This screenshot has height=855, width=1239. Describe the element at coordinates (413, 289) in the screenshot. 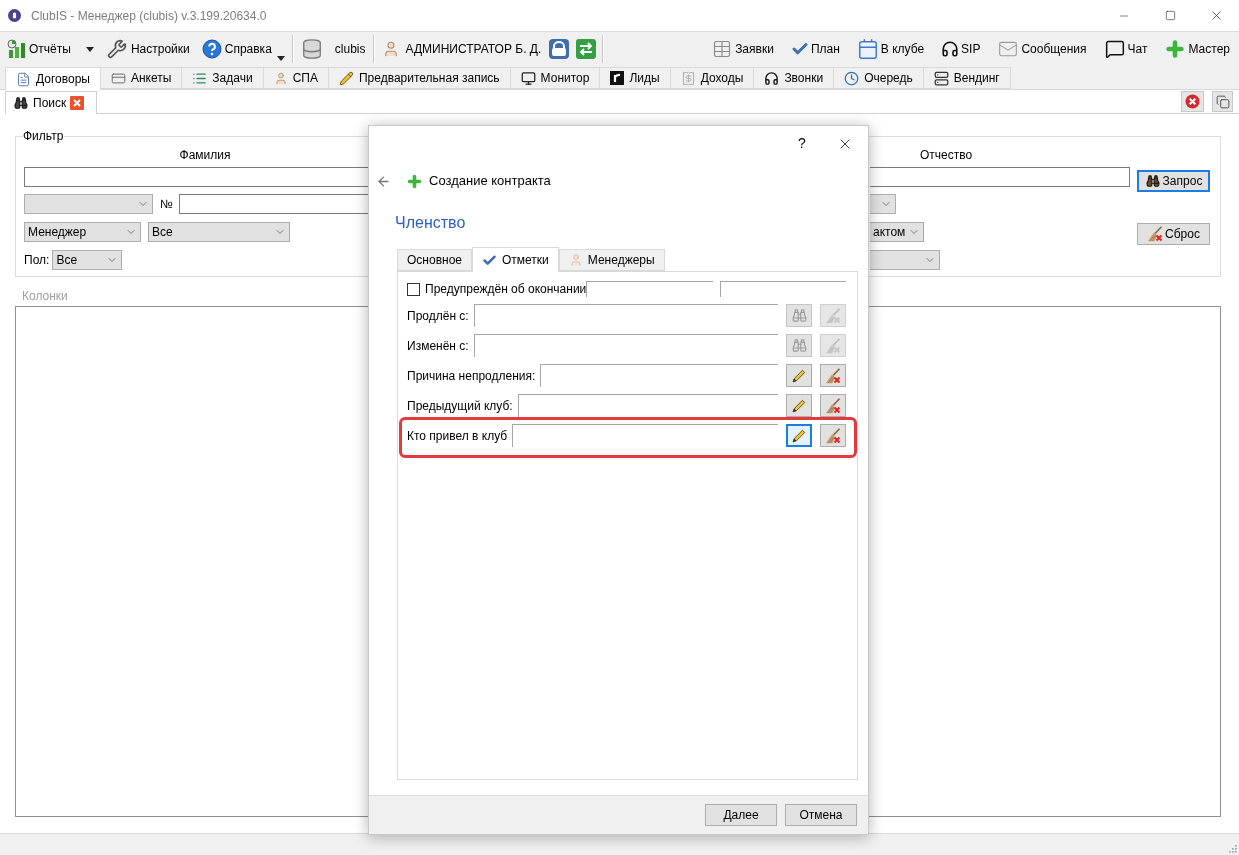

I see `checkbox` at that location.